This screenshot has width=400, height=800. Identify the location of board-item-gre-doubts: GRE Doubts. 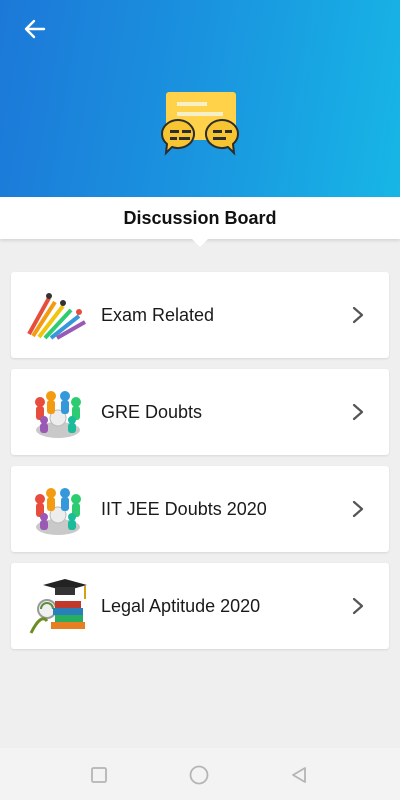
(200, 412).